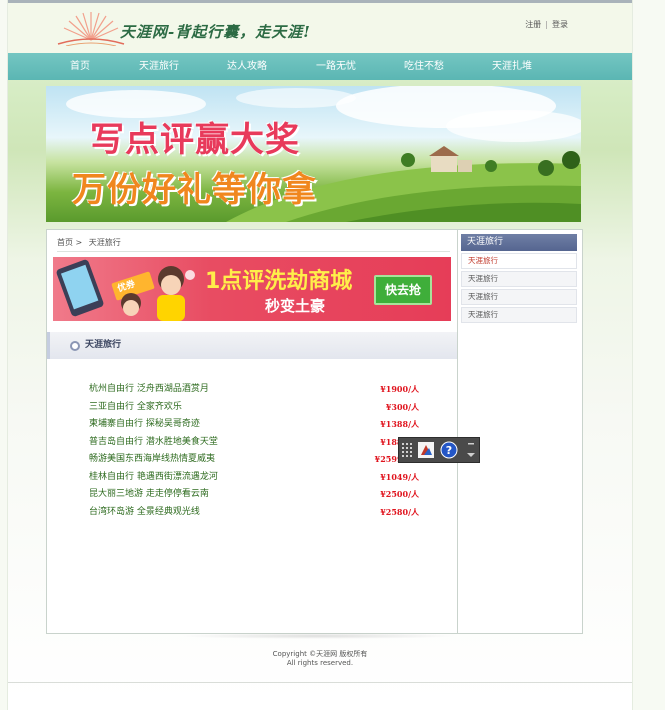 Image resolution: width=665 pixels, height=710 pixels. Describe the element at coordinates (424, 66) in the screenshot. I see `nav-item-food-lodging: 吃住不愁` at that location.